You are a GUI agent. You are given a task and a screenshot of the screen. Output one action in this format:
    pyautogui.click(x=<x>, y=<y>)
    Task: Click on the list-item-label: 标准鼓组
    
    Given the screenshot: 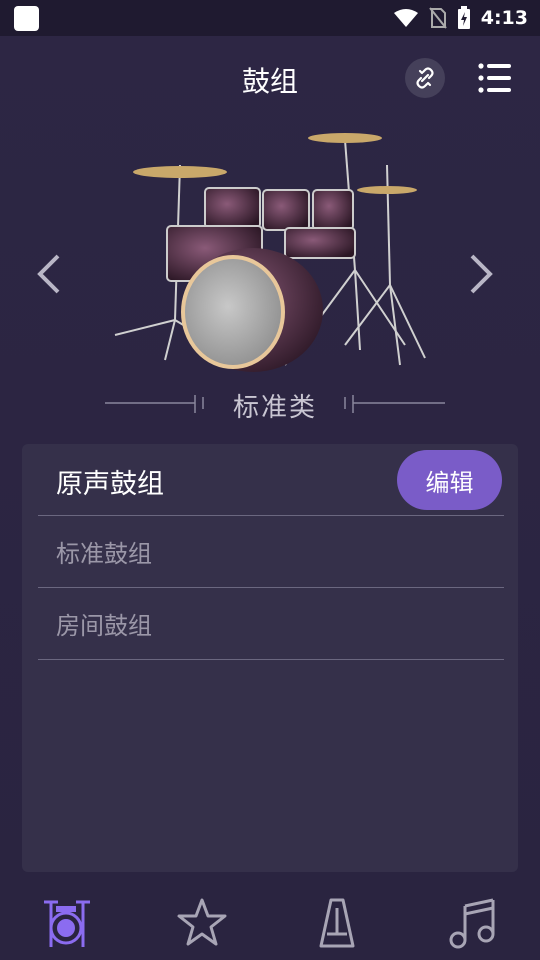 What is the action you would take?
    pyautogui.click(x=104, y=554)
    